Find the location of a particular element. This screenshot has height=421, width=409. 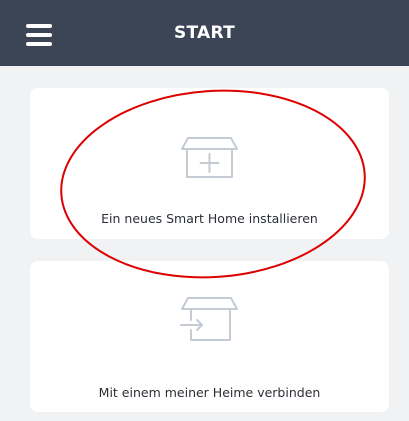

page-title: START is located at coordinates (204, 33).